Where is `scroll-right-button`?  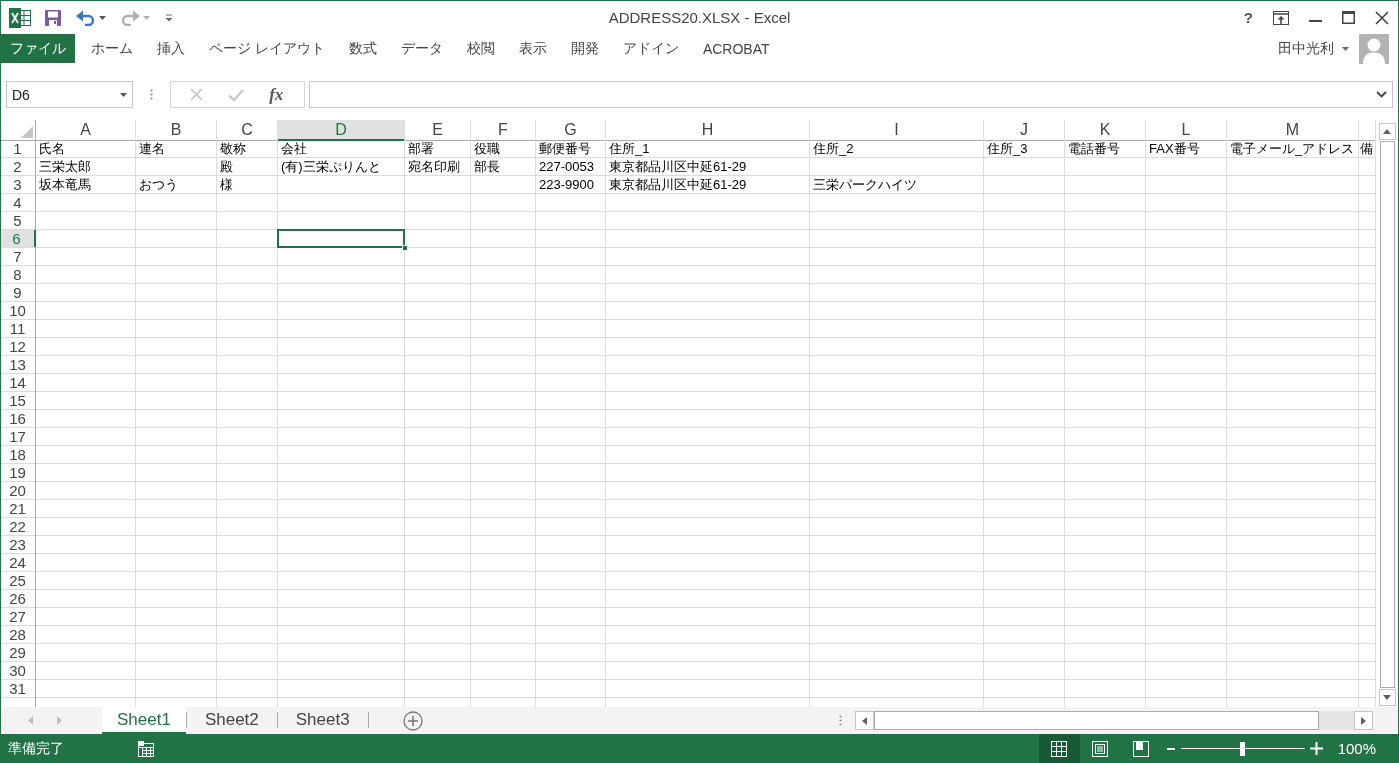
scroll-right-button is located at coordinates (1363, 720).